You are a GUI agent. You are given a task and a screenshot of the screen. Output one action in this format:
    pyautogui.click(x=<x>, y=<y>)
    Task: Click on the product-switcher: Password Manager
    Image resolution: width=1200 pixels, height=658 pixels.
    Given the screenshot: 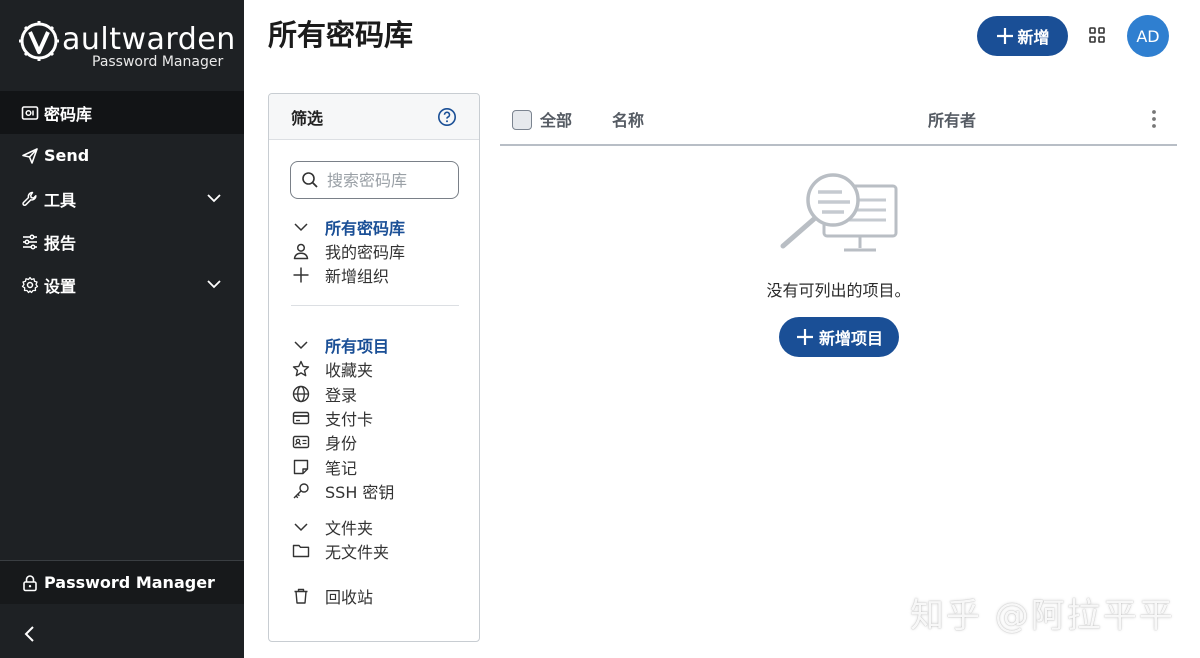 What is the action you would take?
    pyautogui.click(x=122, y=582)
    